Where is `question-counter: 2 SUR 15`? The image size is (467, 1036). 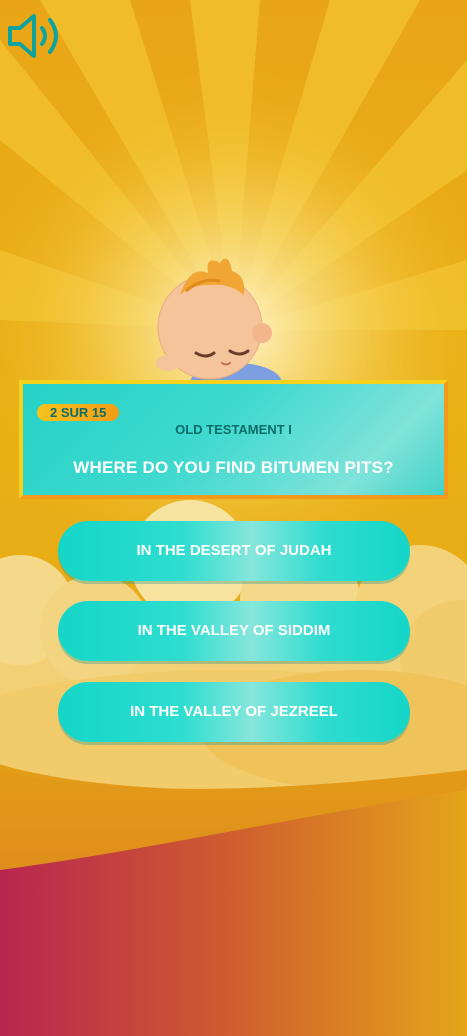 question-counter: 2 SUR 15 is located at coordinates (78, 412).